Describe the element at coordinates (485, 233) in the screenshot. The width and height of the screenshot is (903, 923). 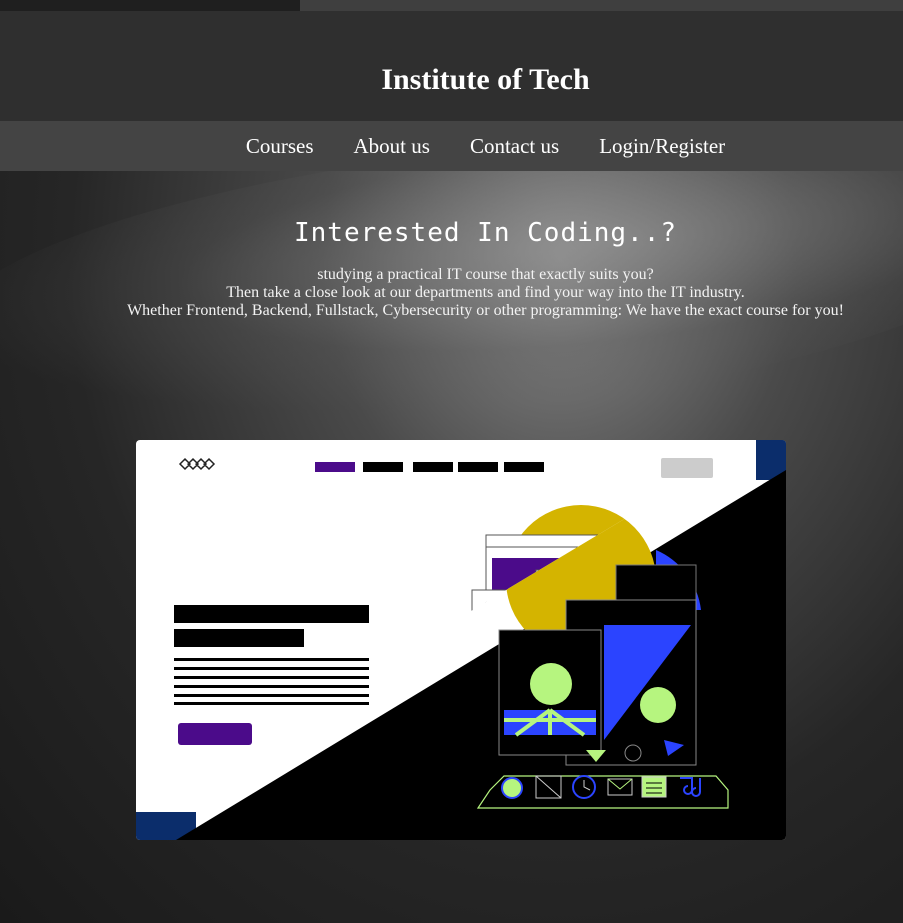
I see `hero-heading: Interested In Coding..?` at that location.